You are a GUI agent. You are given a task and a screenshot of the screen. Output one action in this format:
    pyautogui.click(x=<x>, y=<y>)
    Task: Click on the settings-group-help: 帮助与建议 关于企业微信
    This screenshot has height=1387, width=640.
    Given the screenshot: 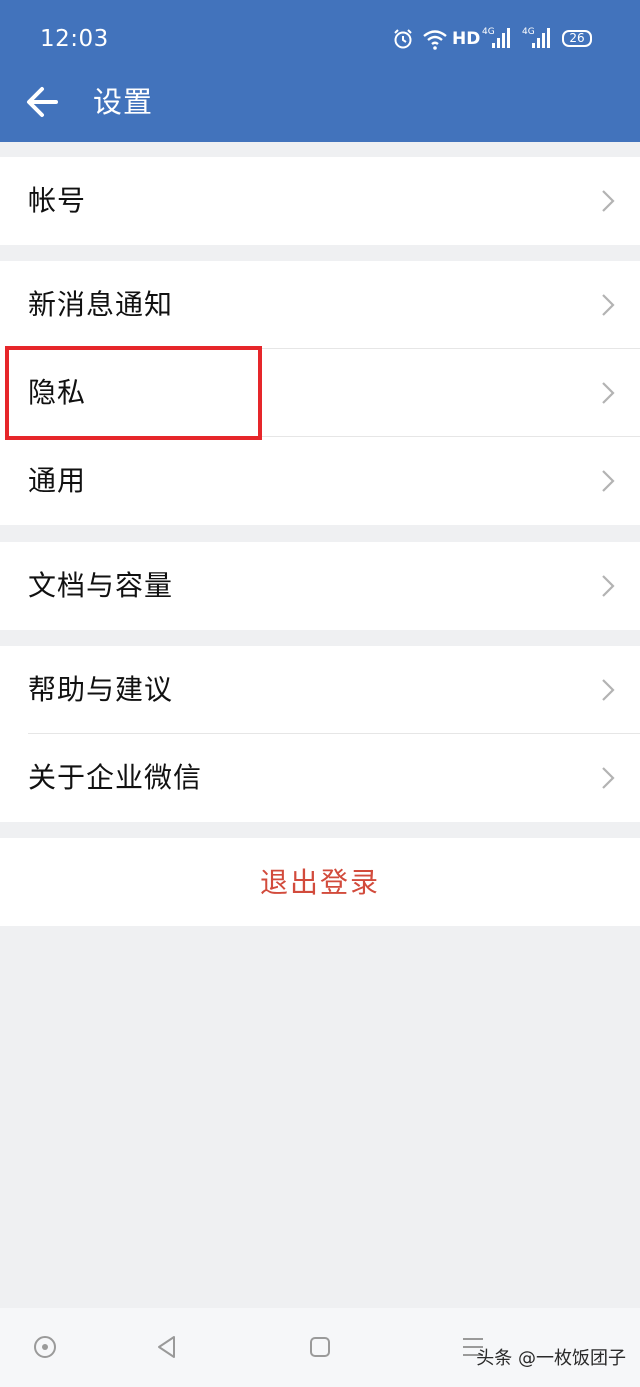 What is the action you would take?
    pyautogui.click(x=320, y=734)
    